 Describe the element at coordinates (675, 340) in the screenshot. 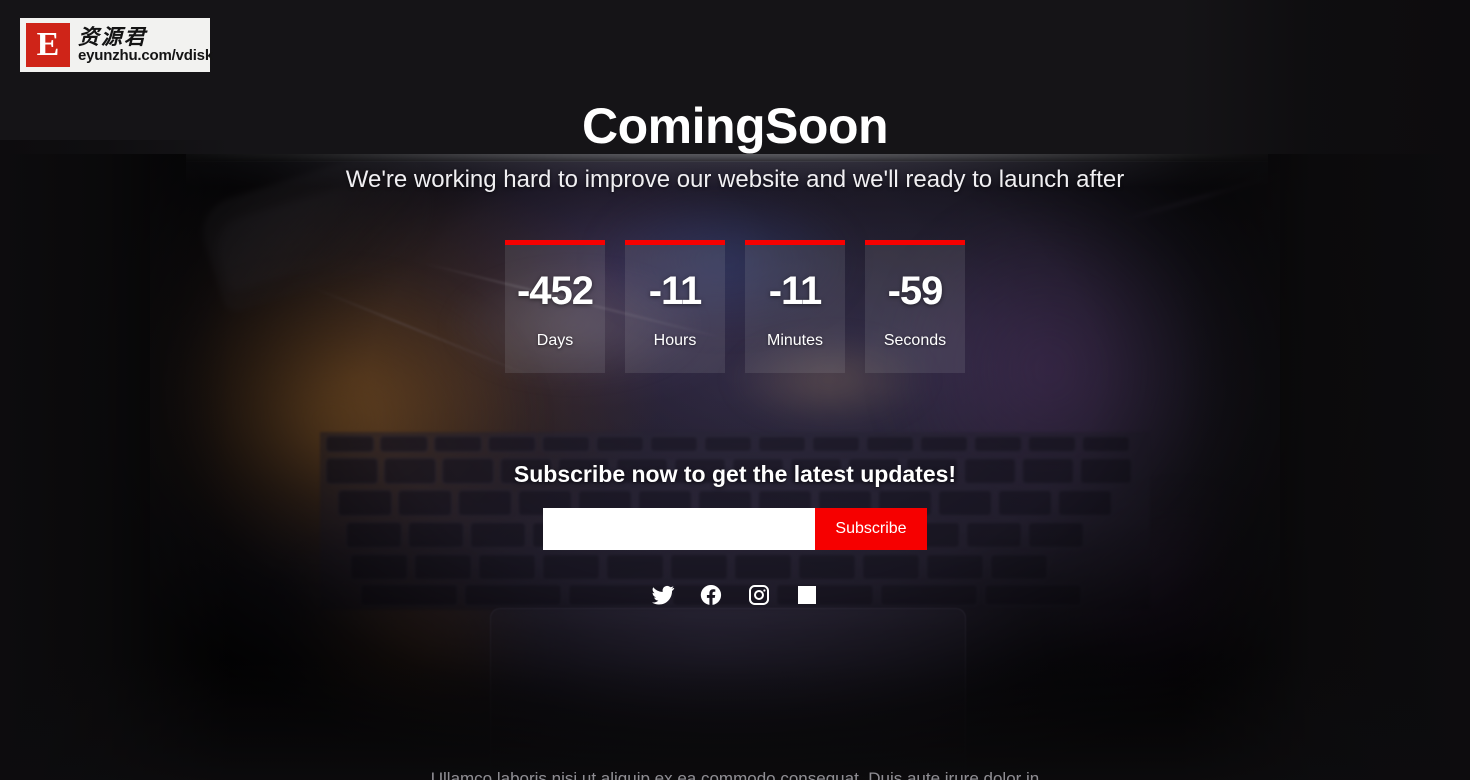

I see `countdown-label-hours: Hours` at that location.